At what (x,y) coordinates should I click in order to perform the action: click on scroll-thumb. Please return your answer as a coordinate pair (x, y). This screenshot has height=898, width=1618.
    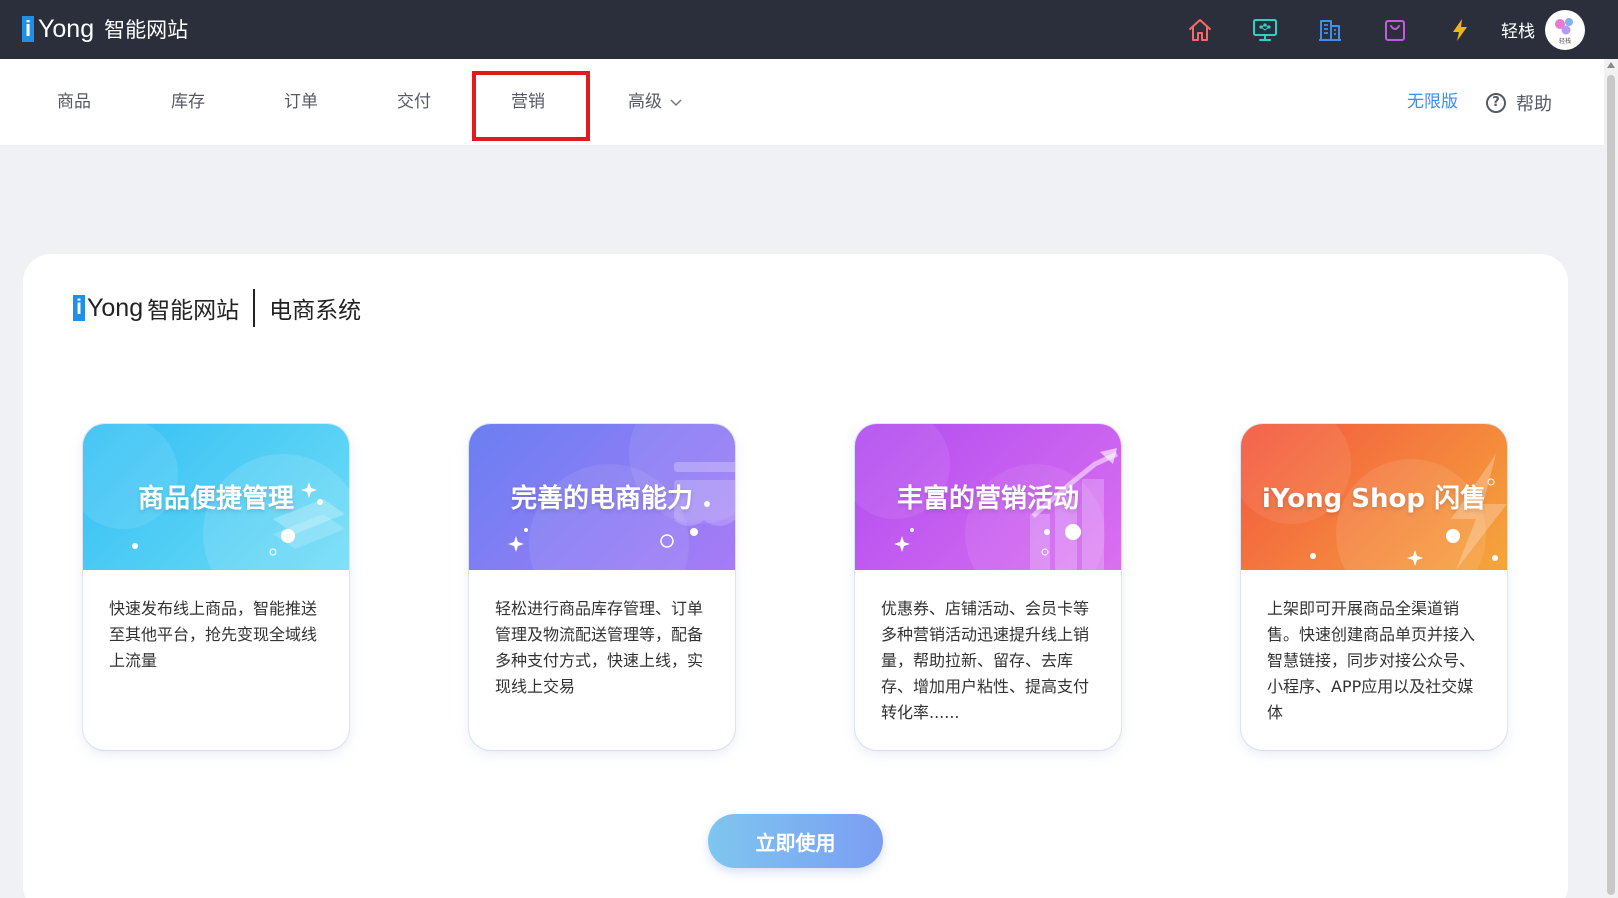
    Looking at the image, I should click on (1611, 485).